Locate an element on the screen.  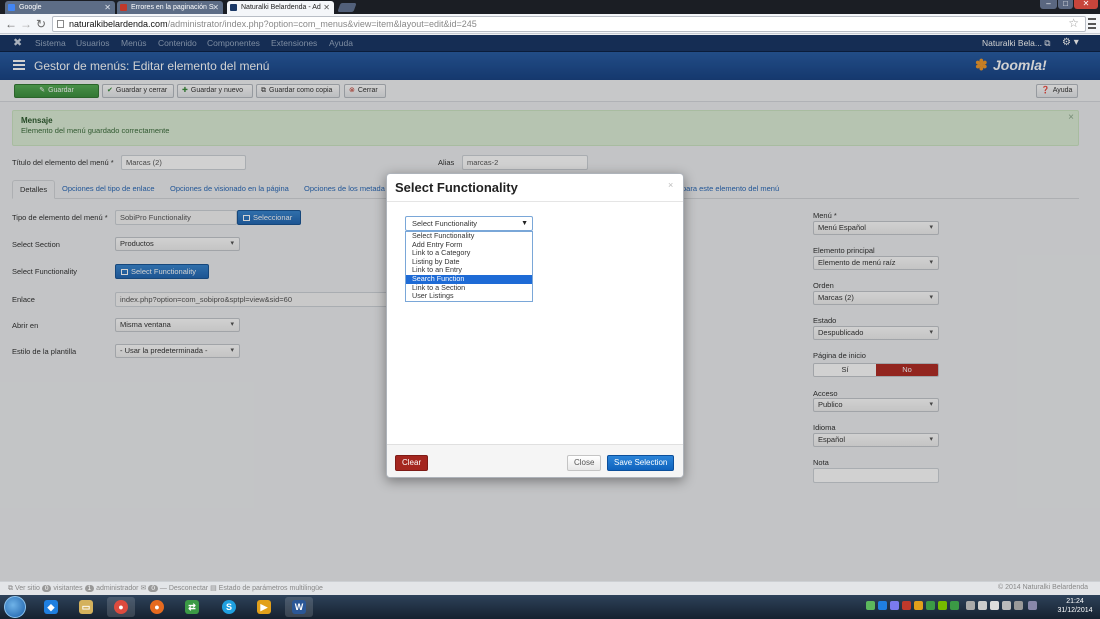
skype-icon: S is located at coordinates (229, 607).